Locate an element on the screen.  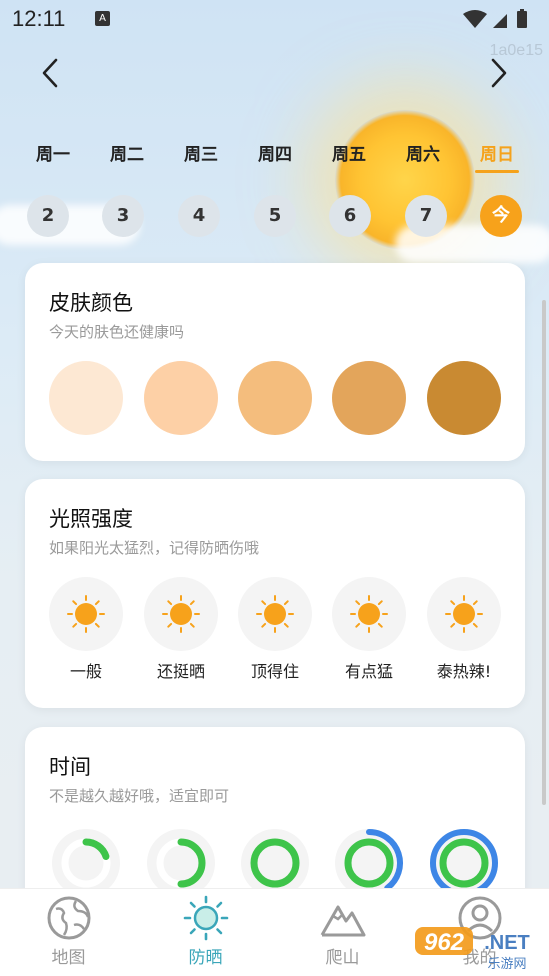
date-row: 2 3 4 5 6 7 今 is located at coordinates (274, 217).